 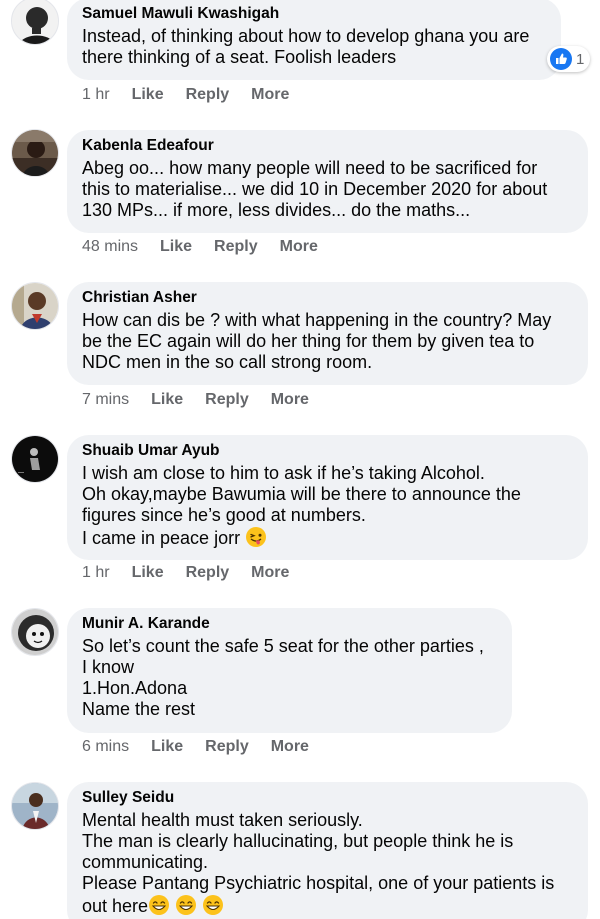 I want to click on comment-timestamp: 48 mins, so click(x=110, y=247).